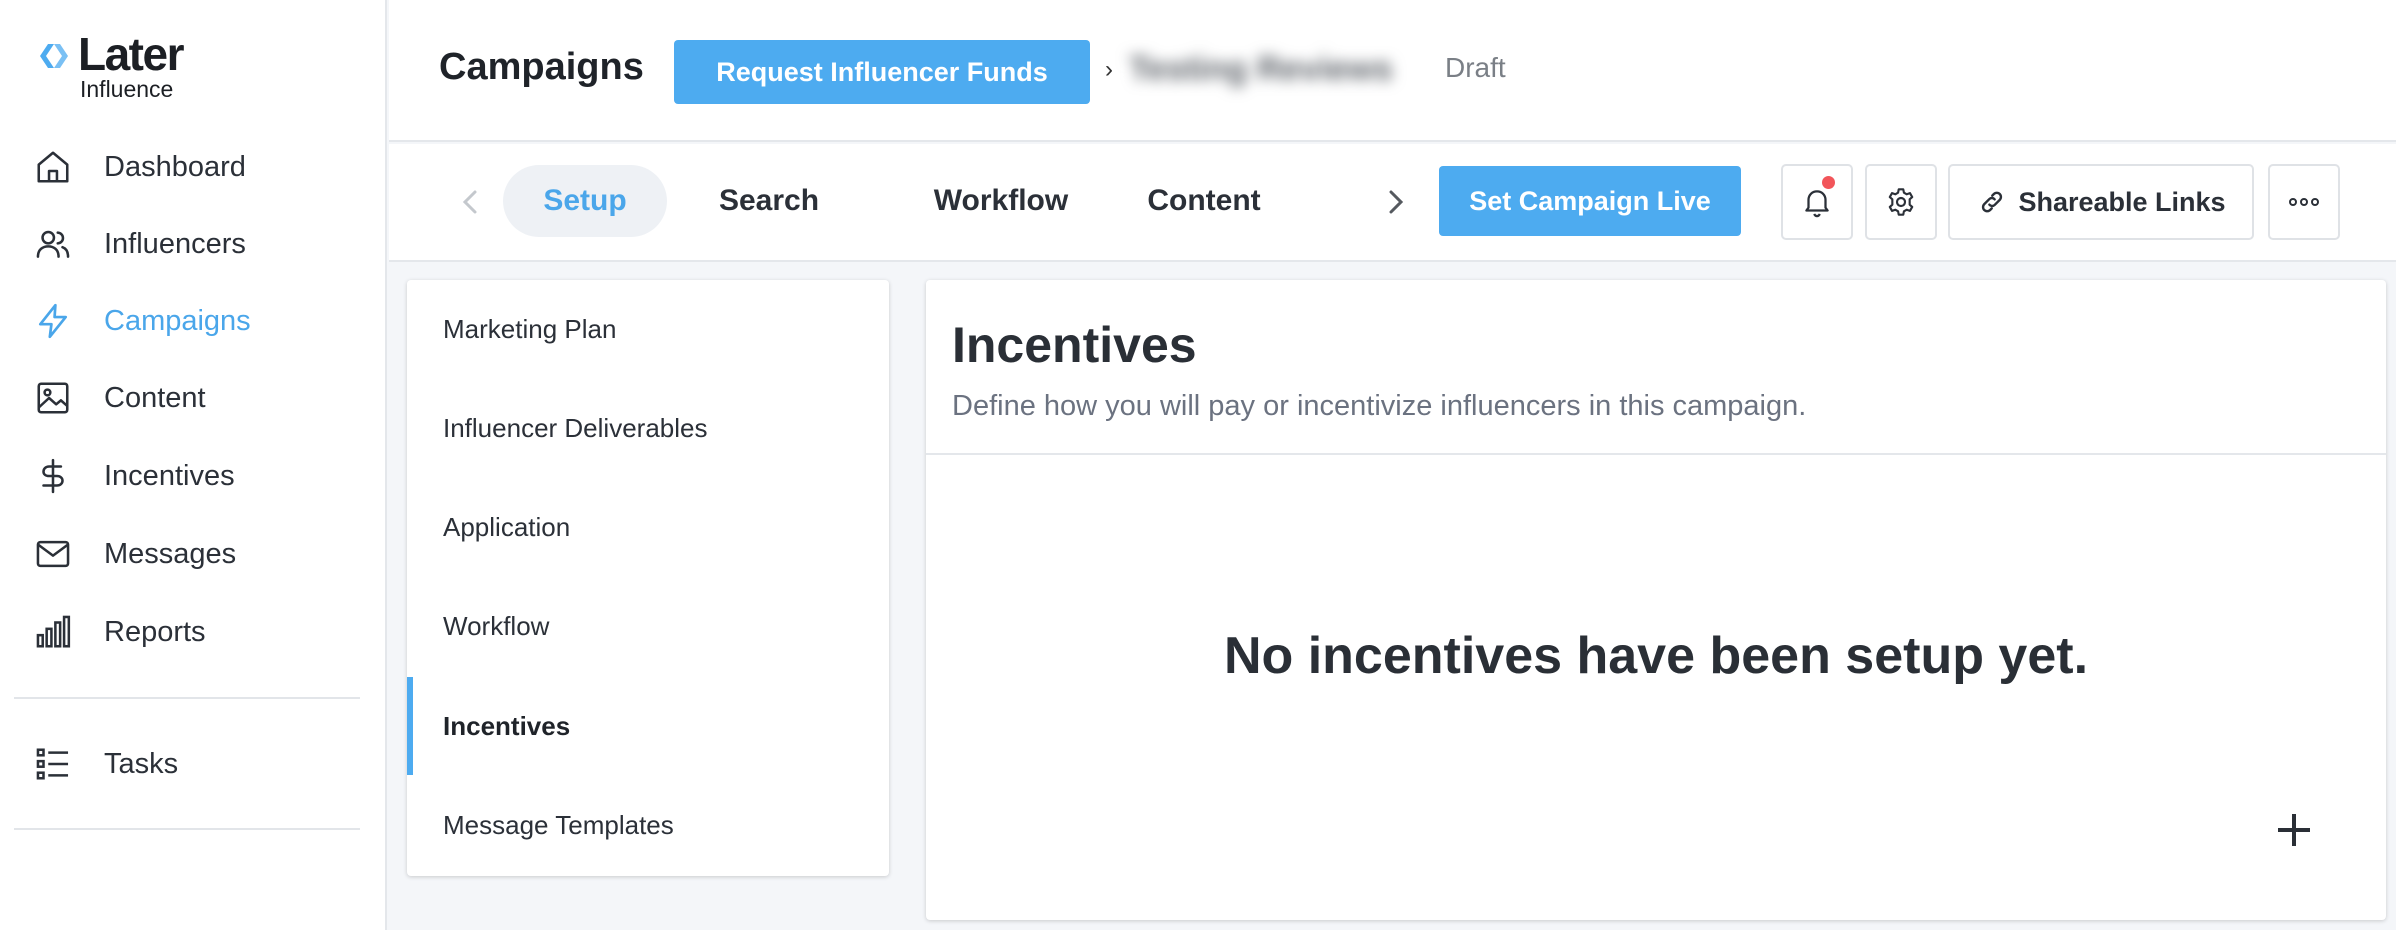  What do you see at coordinates (648, 428) in the screenshot?
I see `subnav-item-influencer-deliverables: Influencer Deliverables` at bounding box center [648, 428].